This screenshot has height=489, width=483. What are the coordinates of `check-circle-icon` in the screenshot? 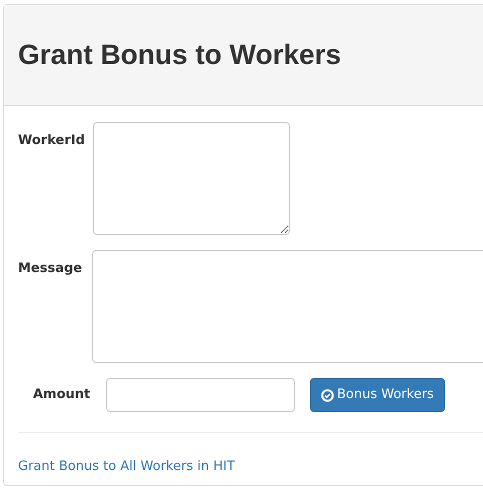 It's located at (327, 395).